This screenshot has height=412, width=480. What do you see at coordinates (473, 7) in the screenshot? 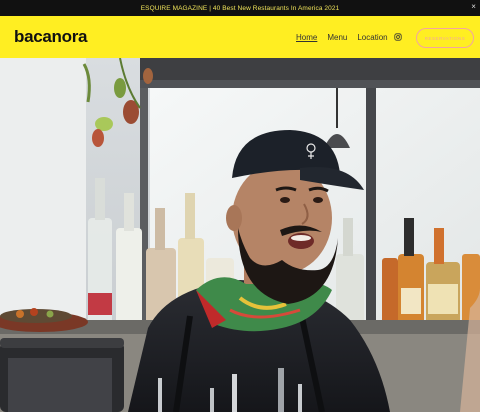
I see `close-icon: ×` at bounding box center [473, 7].